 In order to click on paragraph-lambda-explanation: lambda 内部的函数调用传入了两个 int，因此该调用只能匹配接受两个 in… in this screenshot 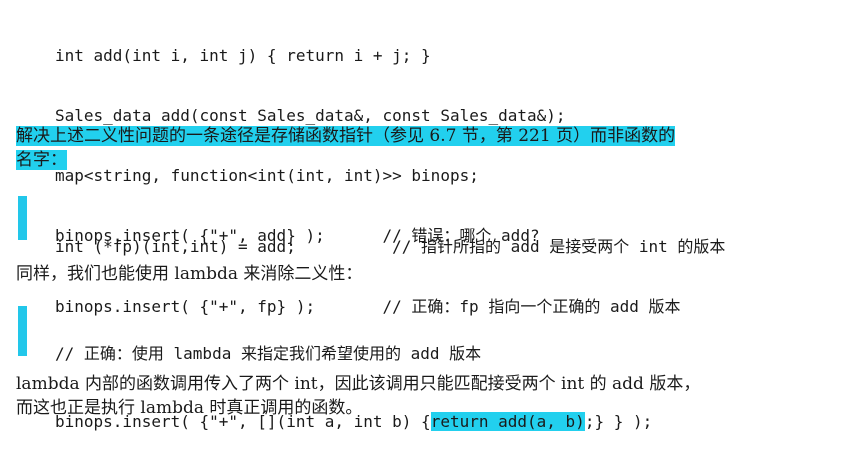, I will do `click(358, 396)`.